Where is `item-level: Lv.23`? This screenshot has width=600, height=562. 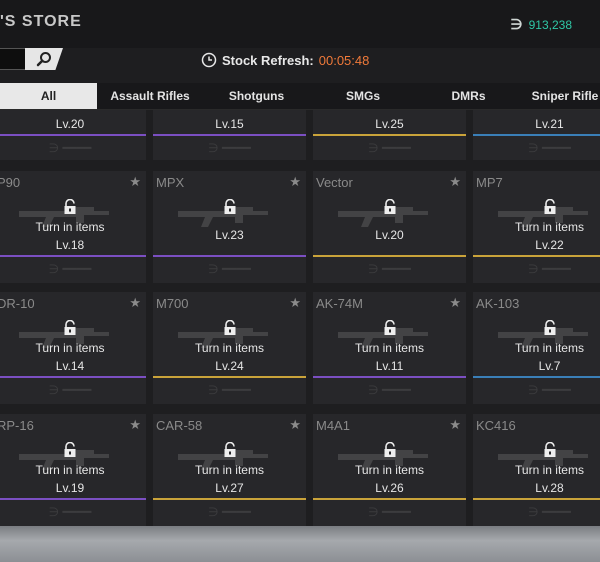
item-level: Lv.23 is located at coordinates (229, 235).